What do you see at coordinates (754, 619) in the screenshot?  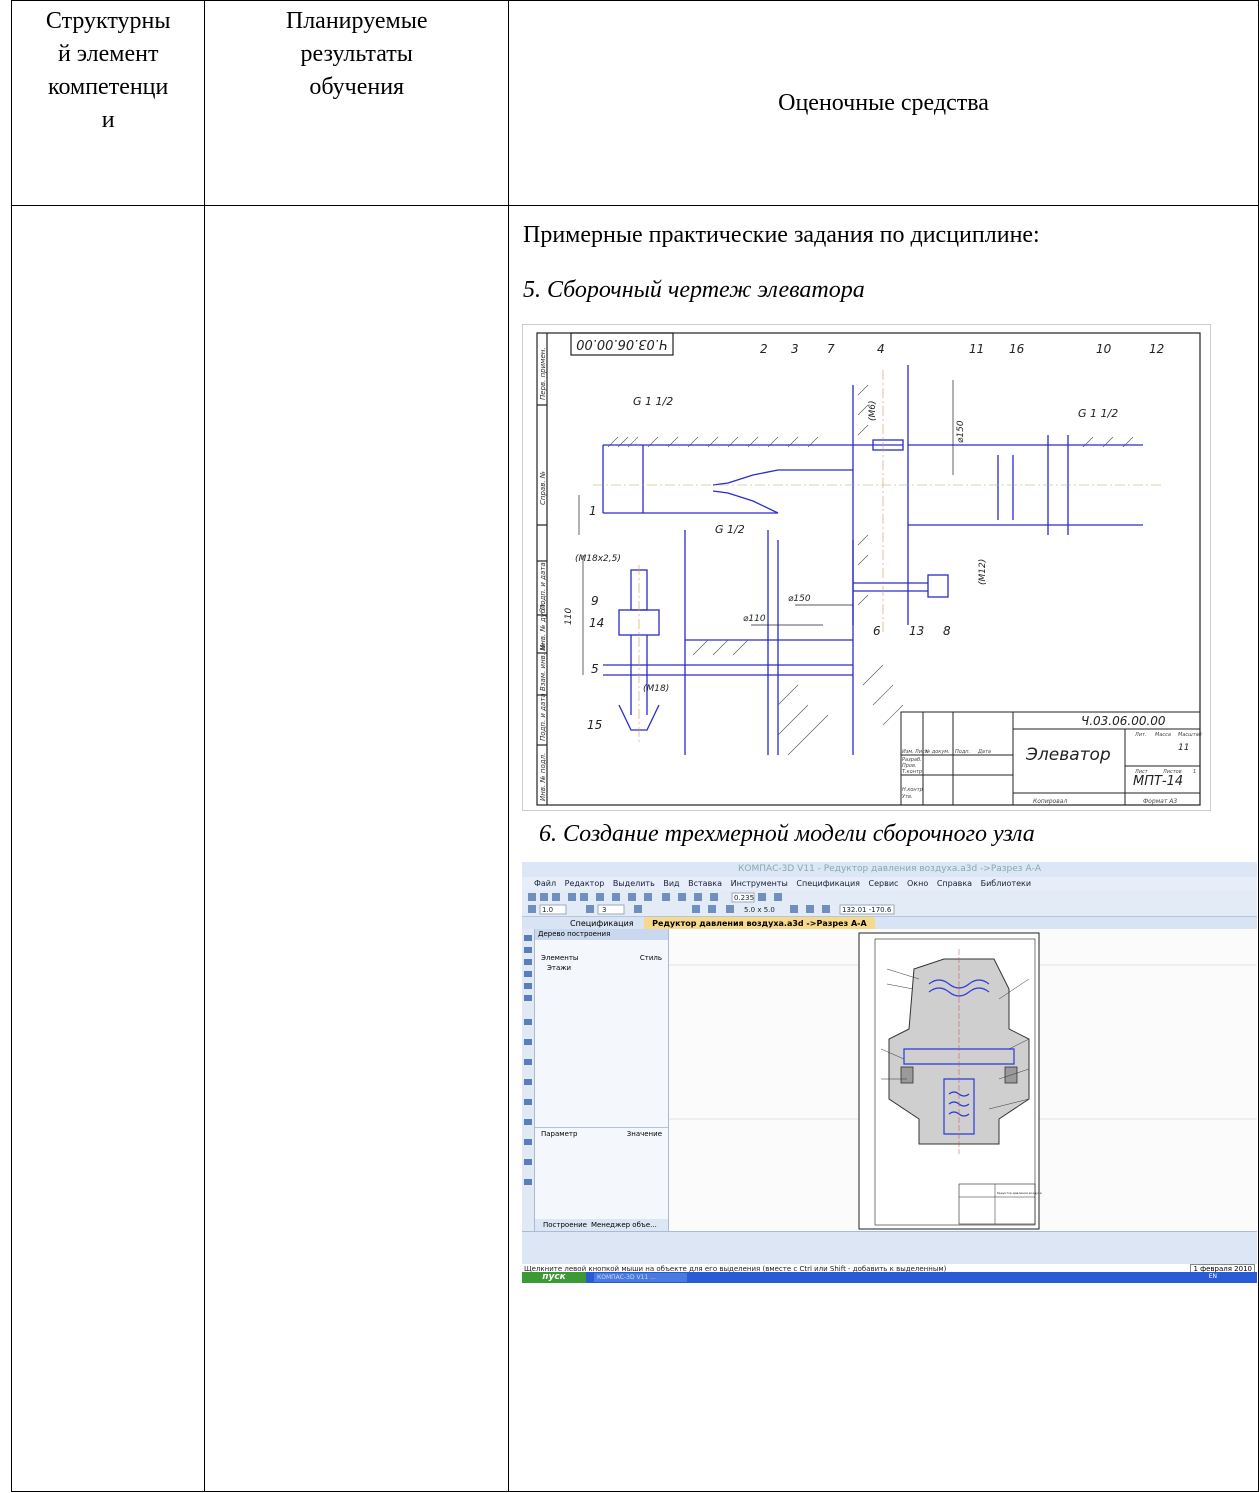 I see `dim-d110: ⌀110` at bounding box center [754, 619].